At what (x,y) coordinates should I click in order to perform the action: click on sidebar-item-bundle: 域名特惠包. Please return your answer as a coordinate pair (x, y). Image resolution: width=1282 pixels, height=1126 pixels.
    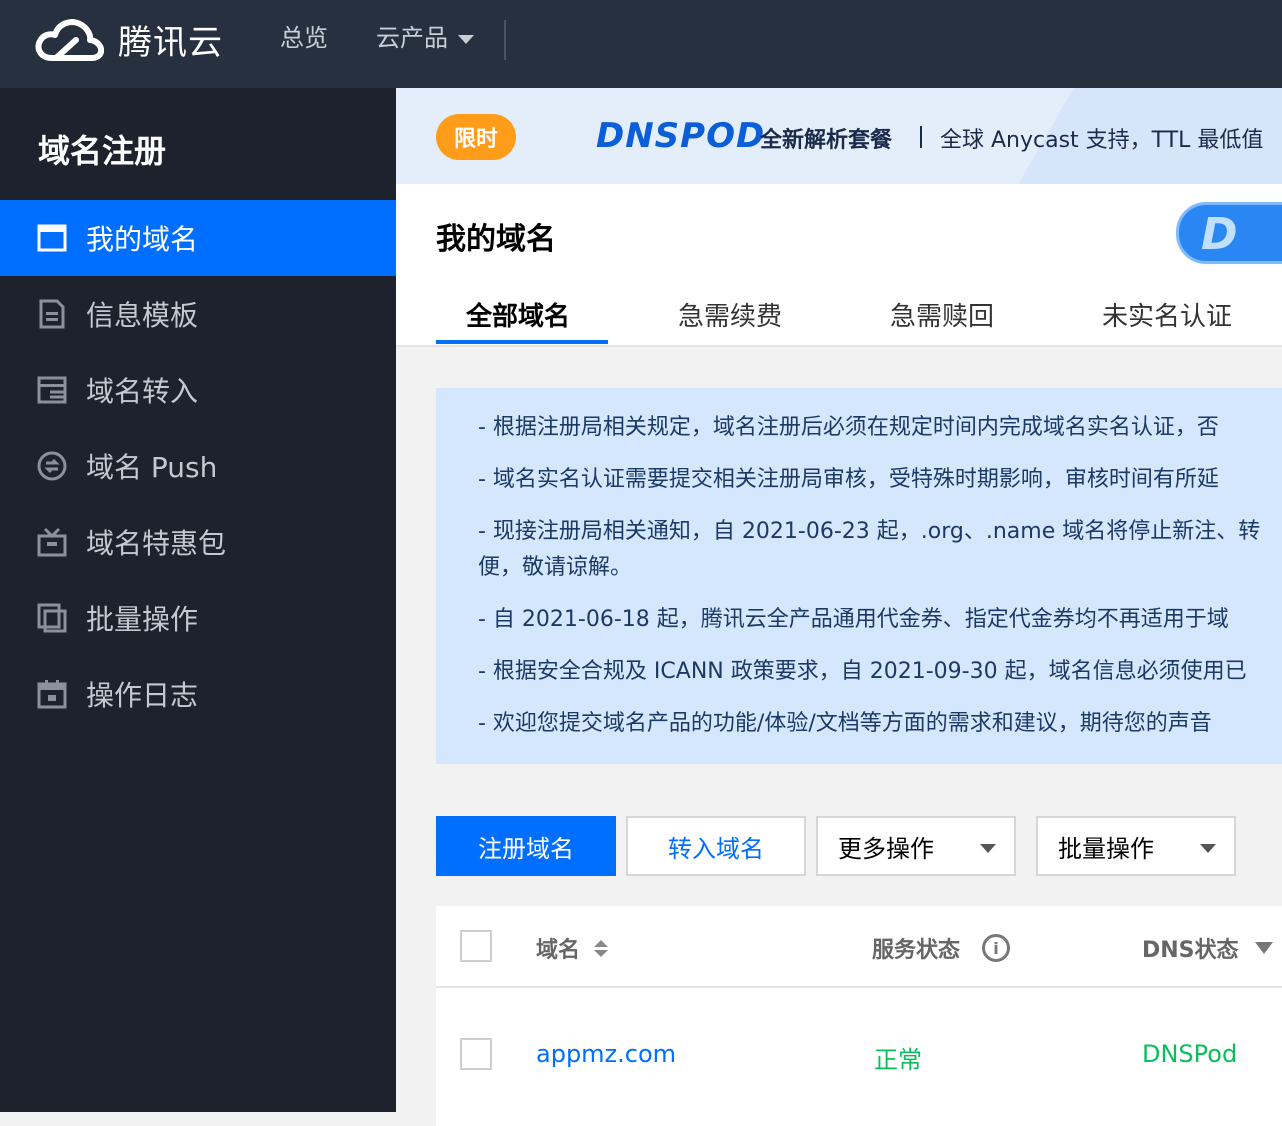
    Looking at the image, I should click on (198, 542).